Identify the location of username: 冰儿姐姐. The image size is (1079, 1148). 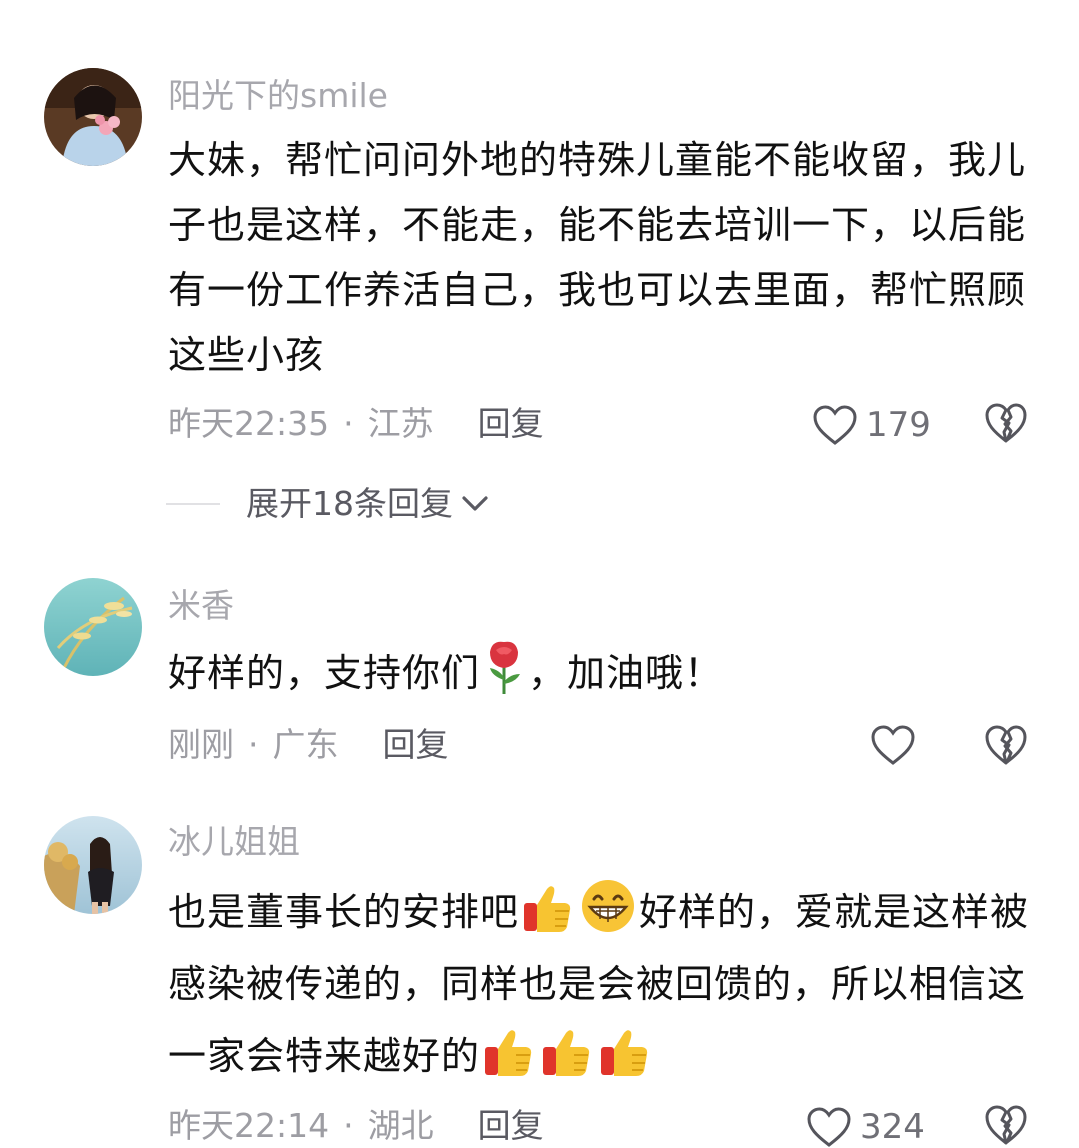
(234, 842).